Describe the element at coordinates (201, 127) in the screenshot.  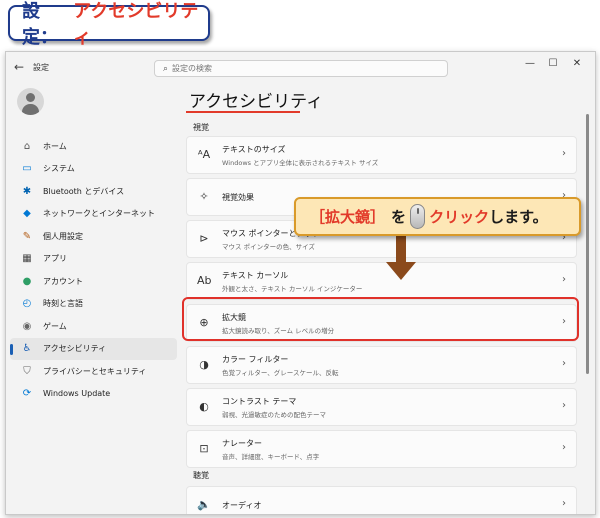
I see `section-vision: 視覚` at that location.